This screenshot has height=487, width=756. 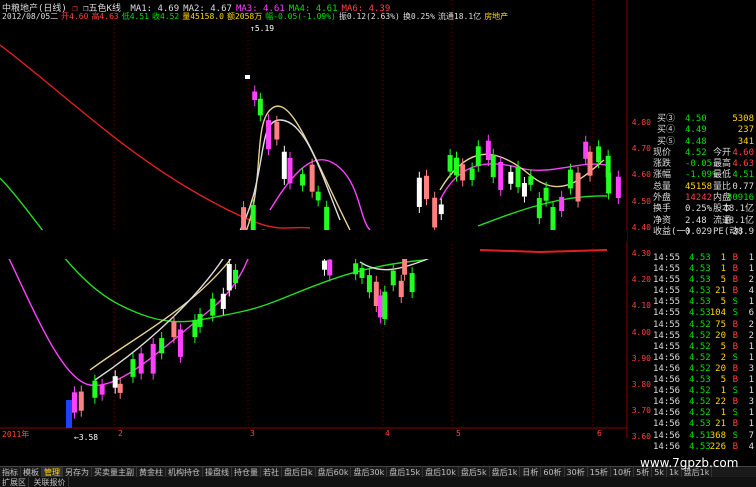 I want to click on x-tick-label: 3, so click(x=252, y=433).